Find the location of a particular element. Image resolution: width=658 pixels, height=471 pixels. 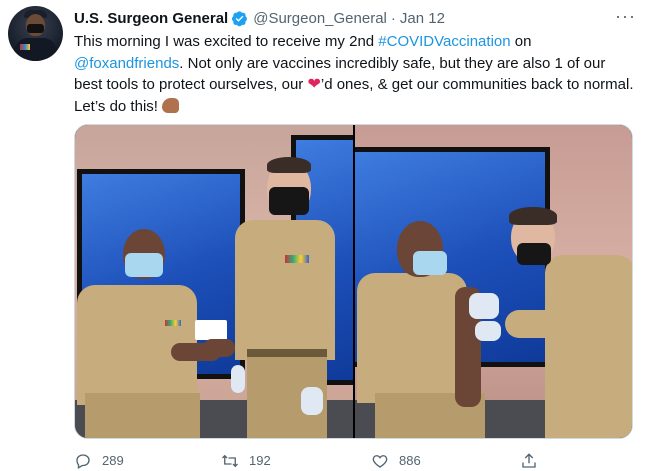

like-count: 886 is located at coordinates (410, 460).